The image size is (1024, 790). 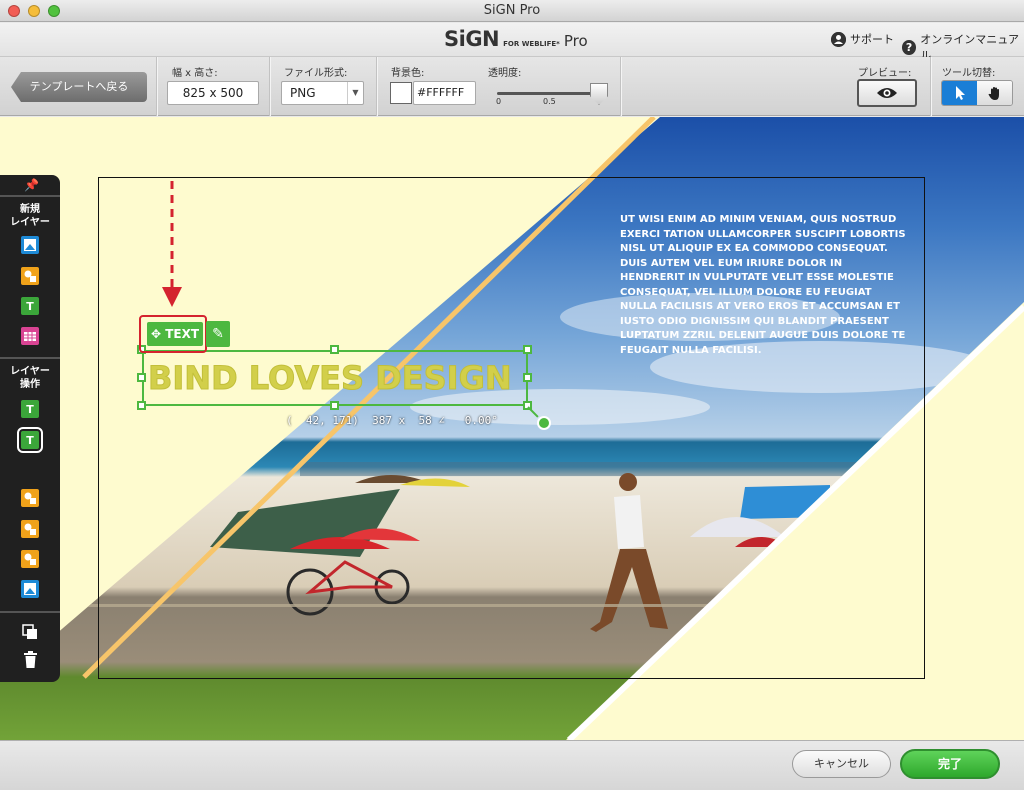 I want to click on tool-switch-label: ツール切替:, so click(x=969, y=73).